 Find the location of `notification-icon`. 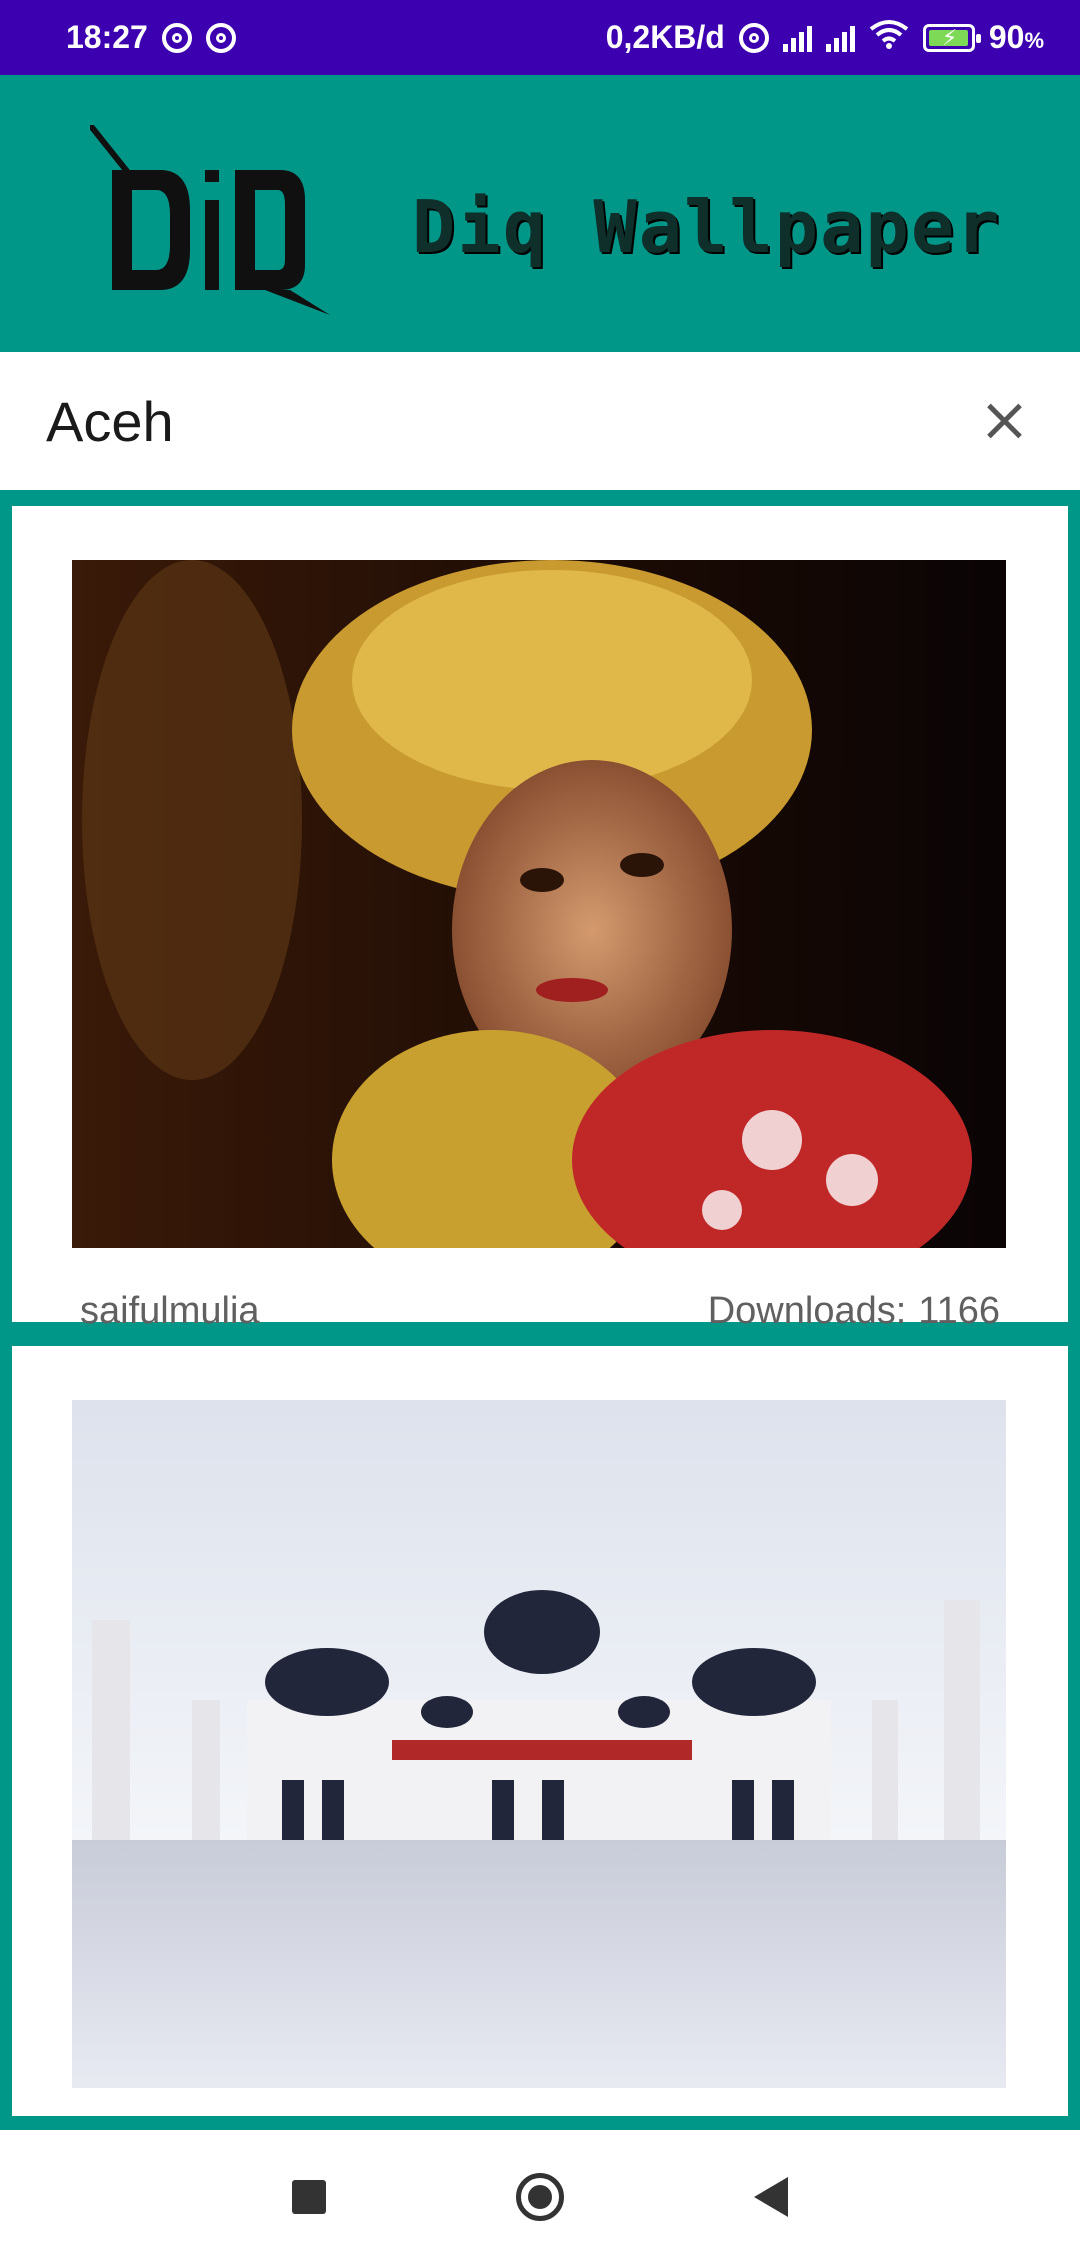

notification-icon is located at coordinates (176, 37).